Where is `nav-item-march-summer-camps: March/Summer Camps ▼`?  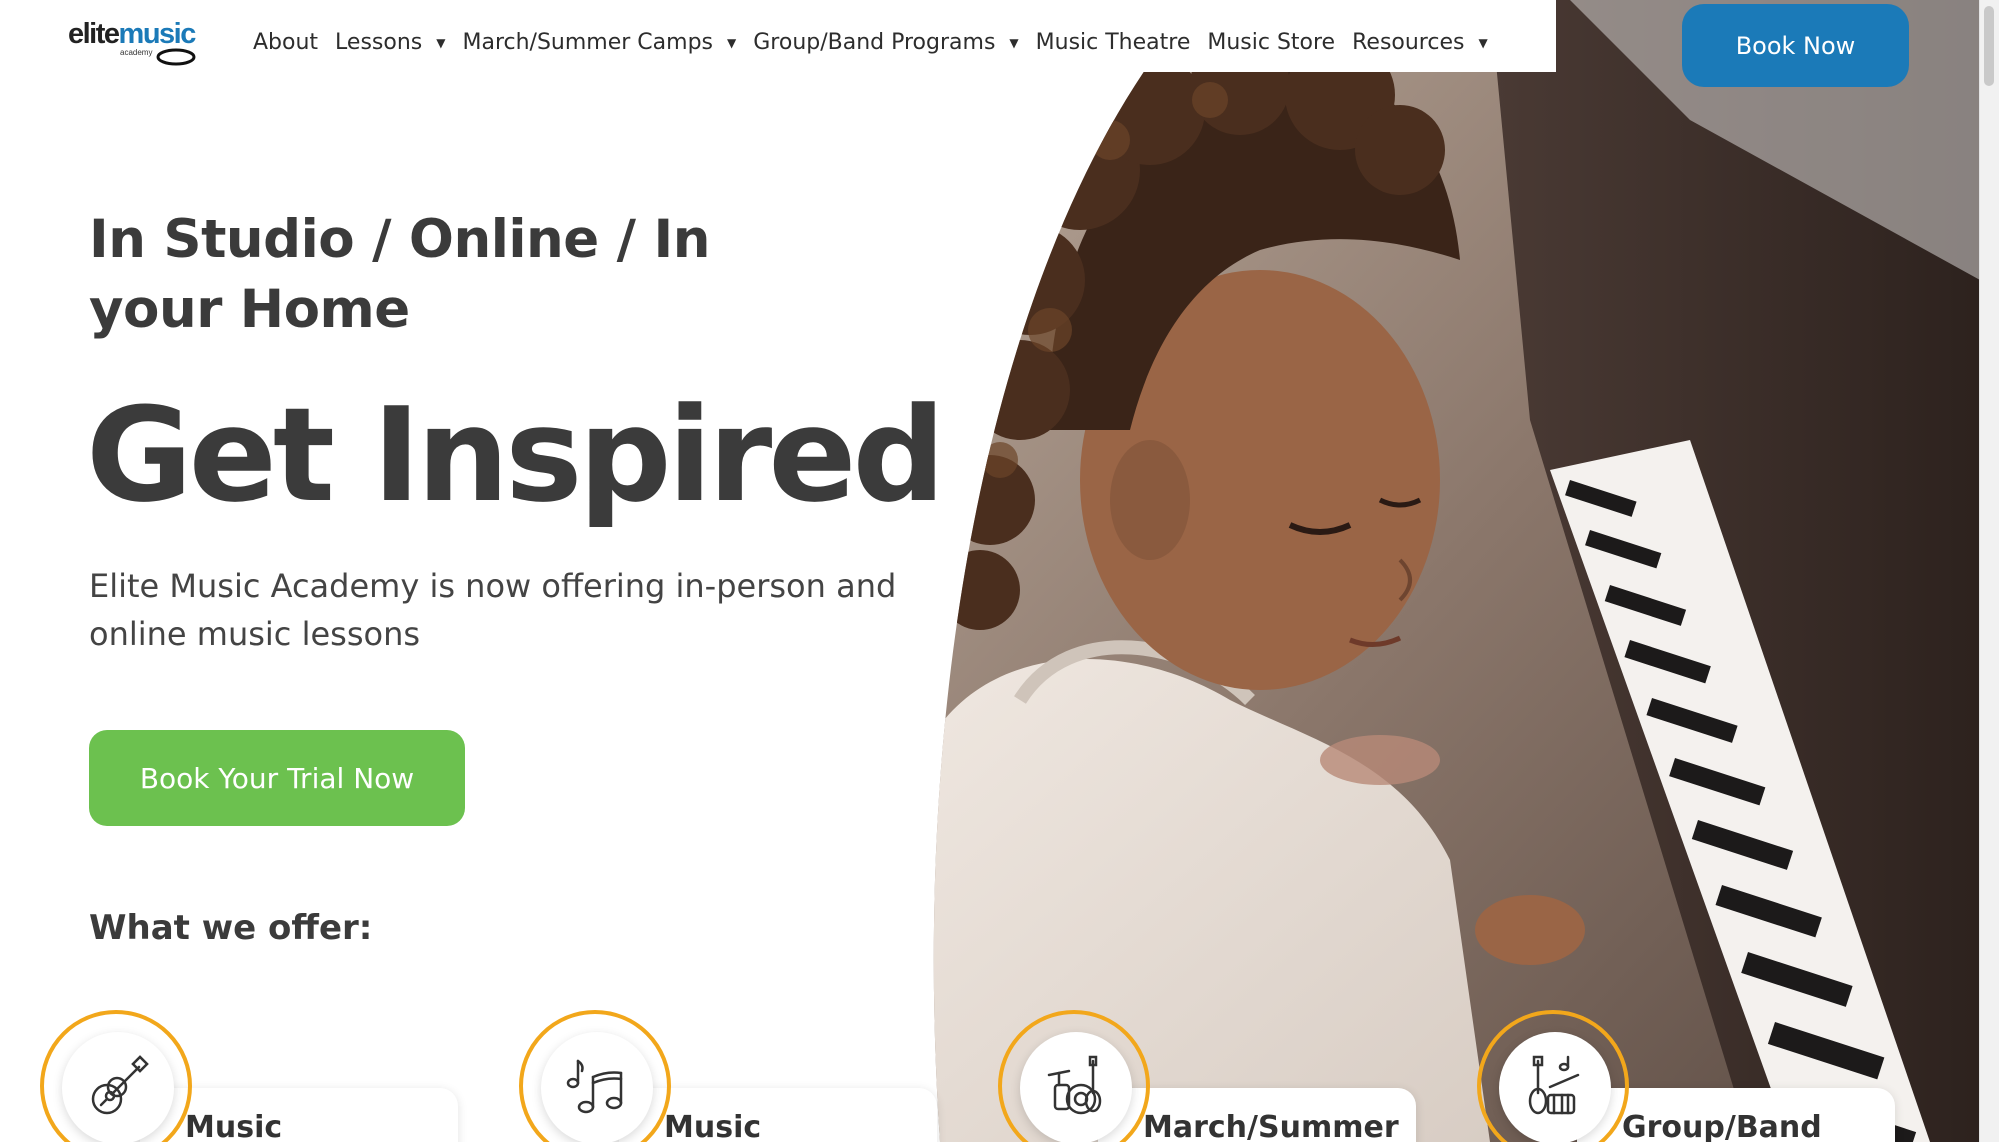
nav-item-march-summer-camps: March/Summer Camps ▼ is located at coordinates (599, 42).